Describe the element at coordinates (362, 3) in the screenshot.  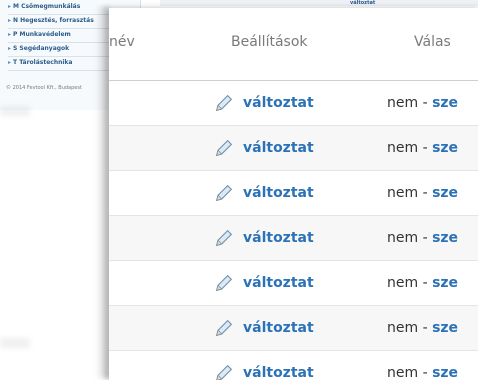
I see `background-edit-link: változtat` at that location.